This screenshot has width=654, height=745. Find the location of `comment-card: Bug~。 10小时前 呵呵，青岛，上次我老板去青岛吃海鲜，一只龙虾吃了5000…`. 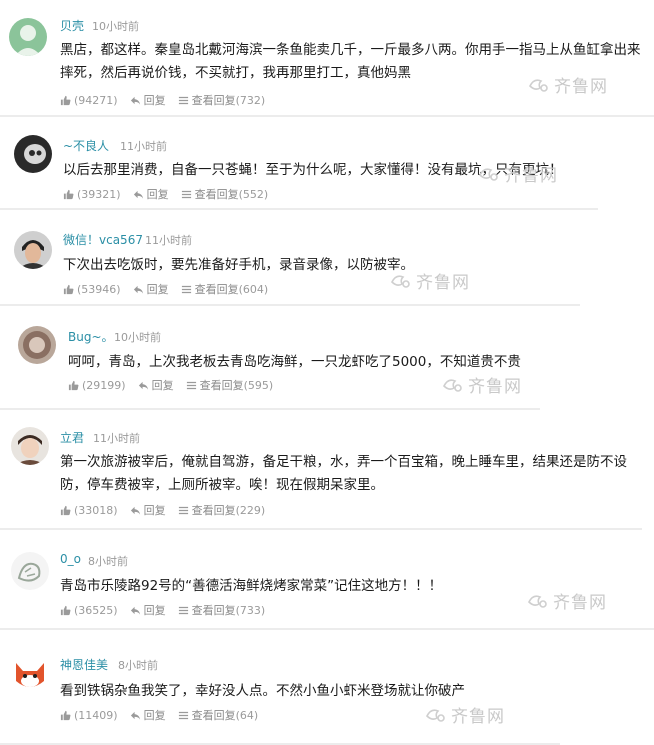

comment-card: Bug~。 10小时前 呵呵，青岛，上次我老板去青岛吃海鲜，一只龙虾吃了5000… is located at coordinates (270, 358).